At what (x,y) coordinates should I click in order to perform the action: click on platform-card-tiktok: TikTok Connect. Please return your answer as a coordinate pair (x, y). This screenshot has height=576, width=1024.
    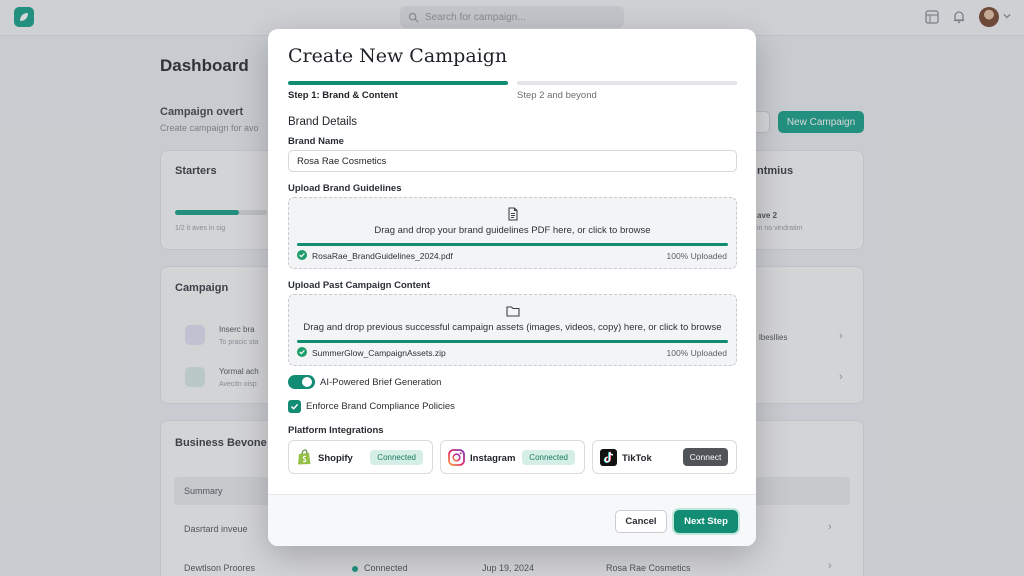
    Looking at the image, I should click on (664, 457).